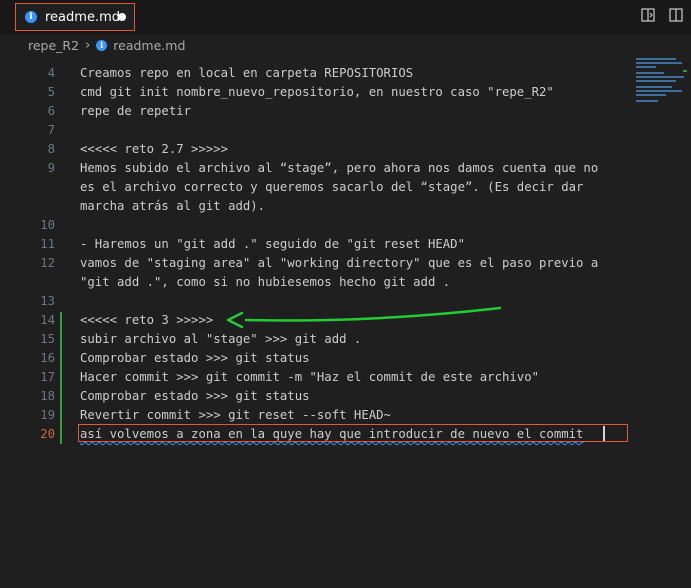 The width and height of the screenshot is (691, 588). Describe the element at coordinates (345, 17) in the screenshot. I see `tab-bar: i readme.md` at that location.